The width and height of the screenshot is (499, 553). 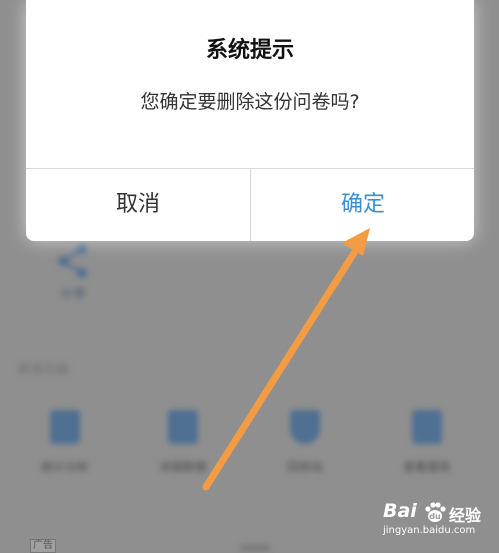 What do you see at coordinates (465, 515) in the screenshot?
I see `brand-text: 经验` at bounding box center [465, 515].